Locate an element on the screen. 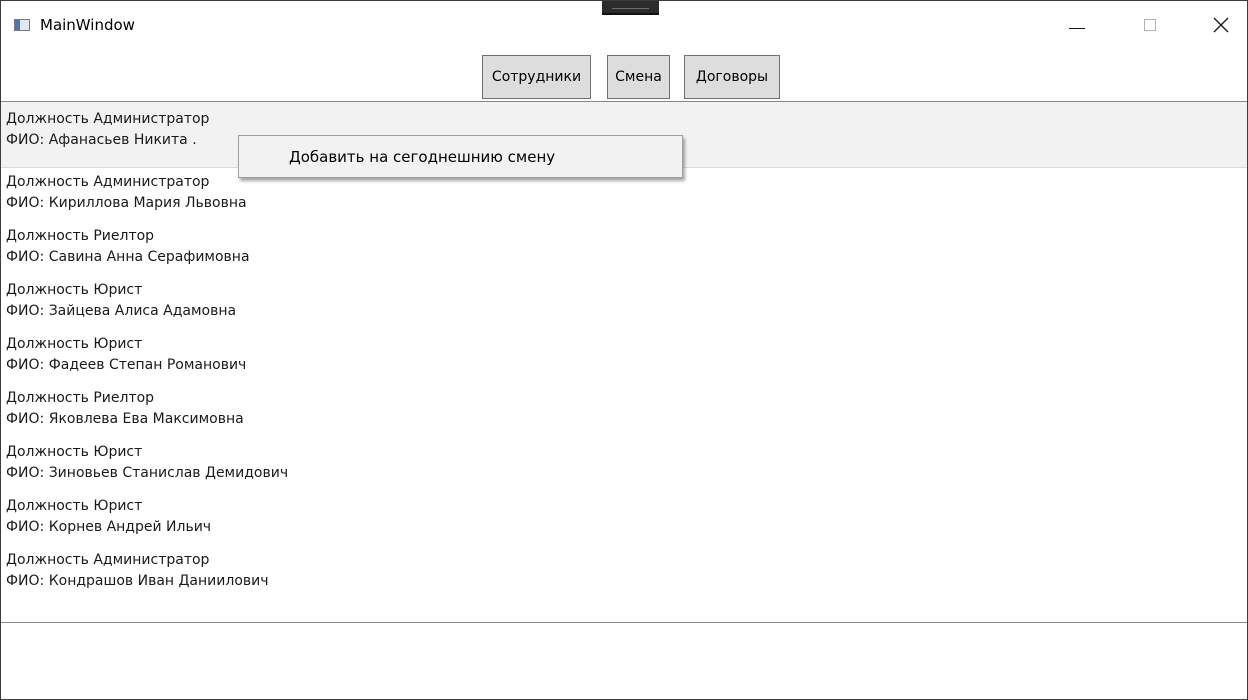 The image size is (1248, 700). maximize-icon is located at coordinates (1150, 25).